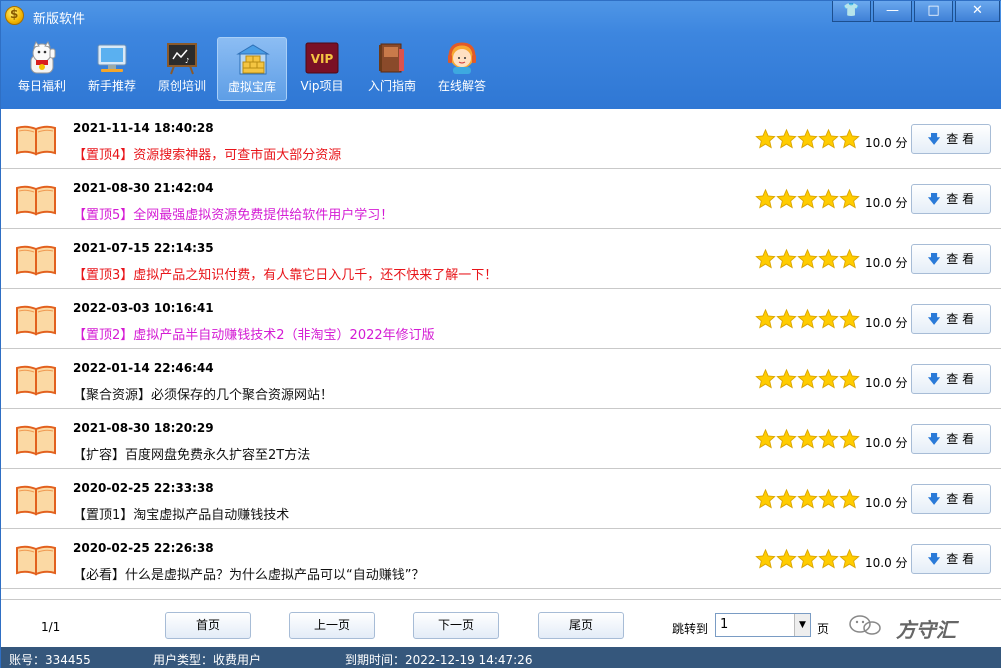  What do you see at coordinates (391, 58) in the screenshot?
I see `book-stack-icon` at bounding box center [391, 58].